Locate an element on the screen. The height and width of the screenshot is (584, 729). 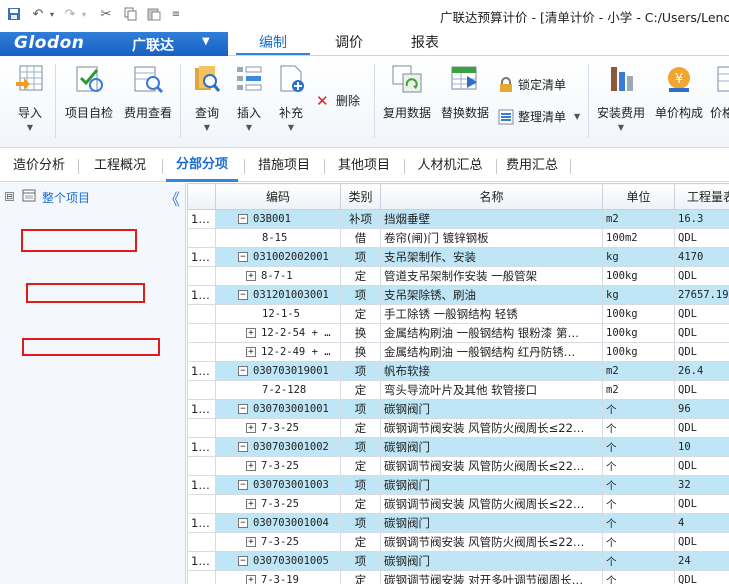
column-header-unit: 单位 is located at coordinates (638, 196).